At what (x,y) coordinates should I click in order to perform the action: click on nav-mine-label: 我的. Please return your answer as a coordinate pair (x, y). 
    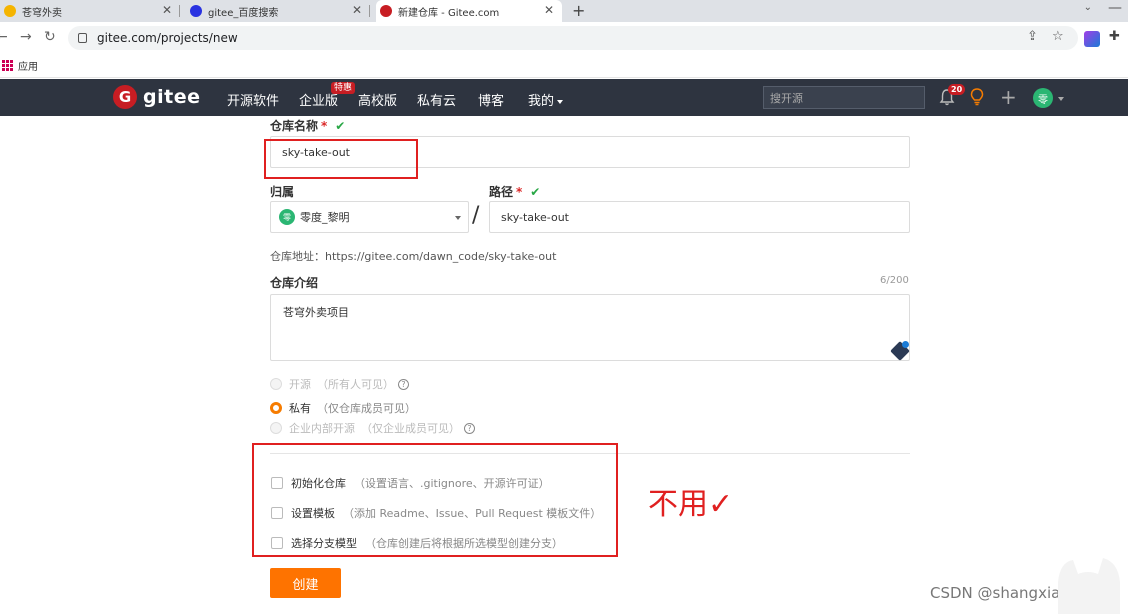
    Looking at the image, I should click on (541, 101).